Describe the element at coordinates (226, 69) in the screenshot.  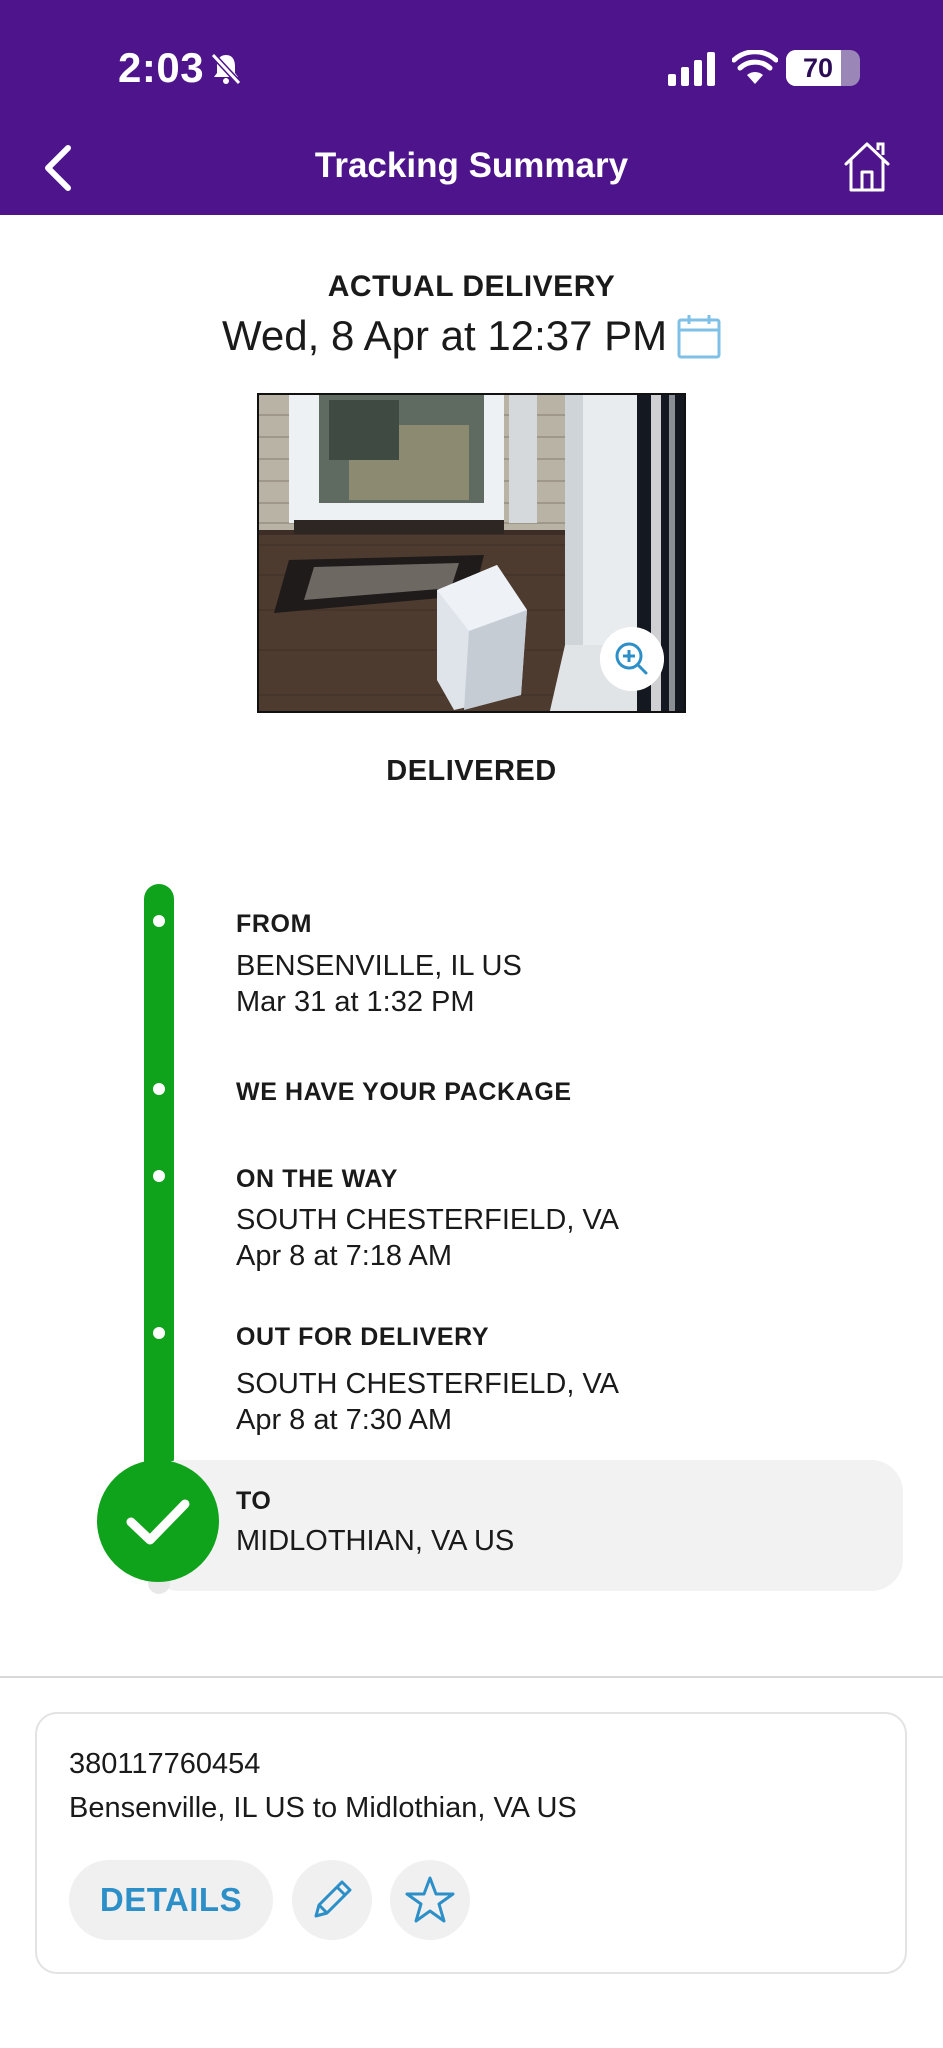
I see `bell-slash-icon` at that location.